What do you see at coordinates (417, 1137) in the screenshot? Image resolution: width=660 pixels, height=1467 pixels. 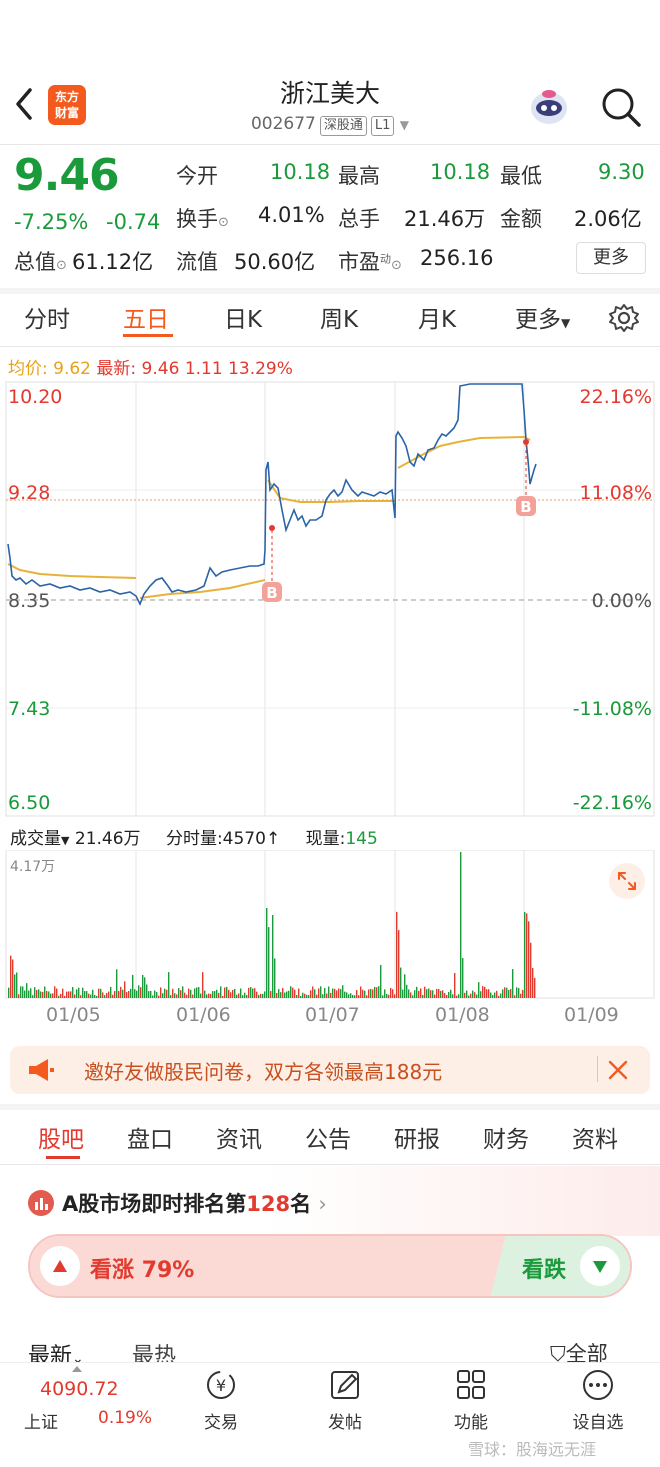 I see `tab-research: 研报` at bounding box center [417, 1137].